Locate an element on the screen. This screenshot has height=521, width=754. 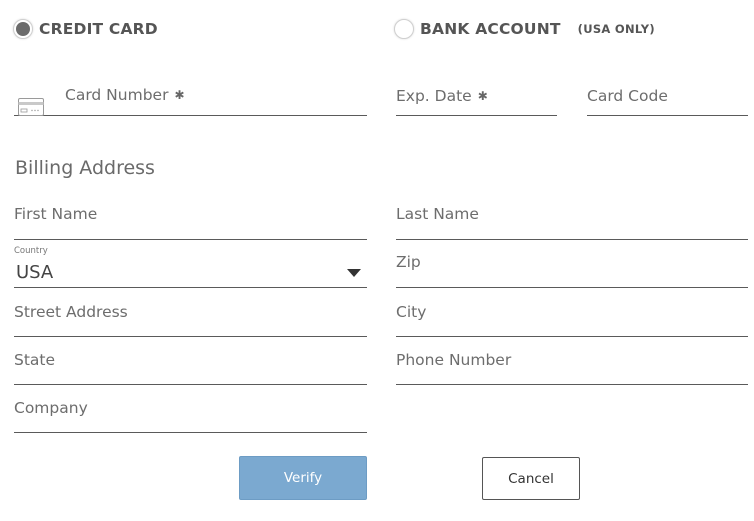
first-name-placeholder: First Name is located at coordinates (56, 214).